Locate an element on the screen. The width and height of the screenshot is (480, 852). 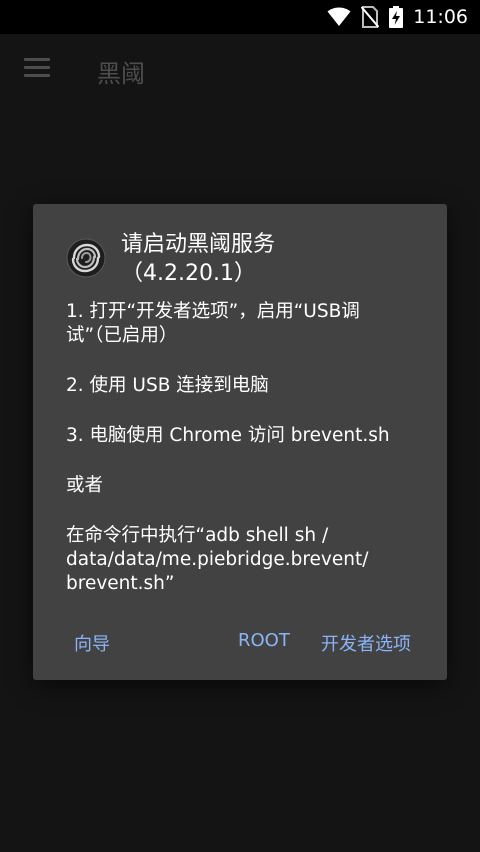
or-text: 或者 is located at coordinates (85, 485).